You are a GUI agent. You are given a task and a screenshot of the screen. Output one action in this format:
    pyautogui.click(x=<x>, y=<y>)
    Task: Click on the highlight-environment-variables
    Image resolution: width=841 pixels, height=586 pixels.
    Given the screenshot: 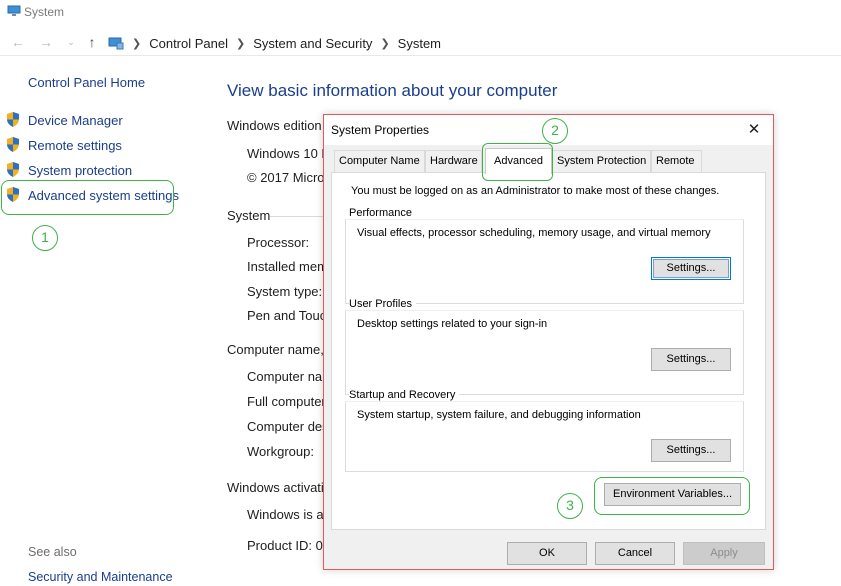 What is the action you would take?
    pyautogui.click(x=672, y=496)
    